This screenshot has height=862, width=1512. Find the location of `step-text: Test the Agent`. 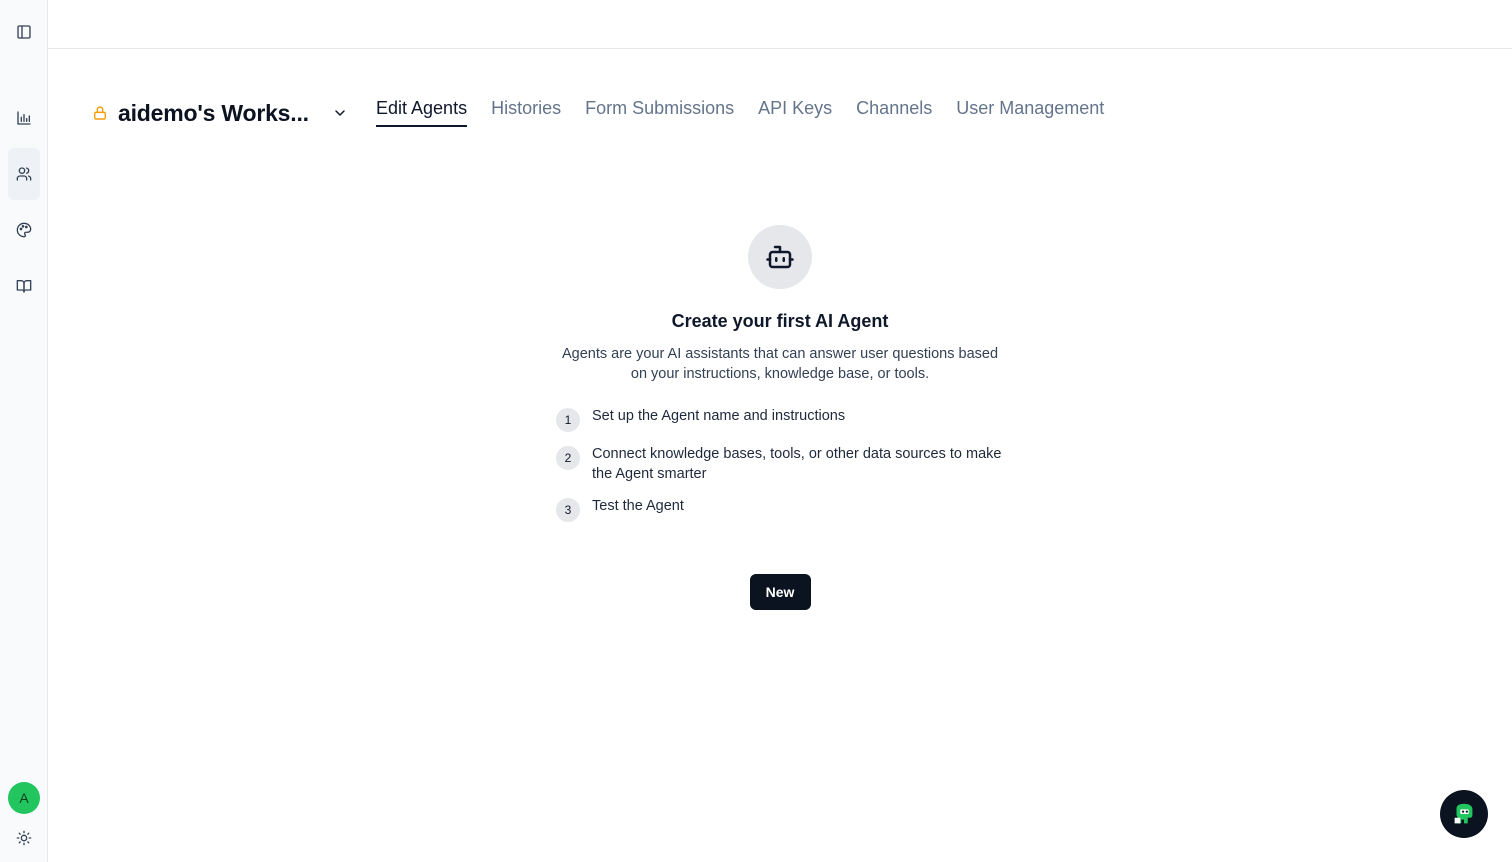

step-text: Test the Agent is located at coordinates (638, 506).